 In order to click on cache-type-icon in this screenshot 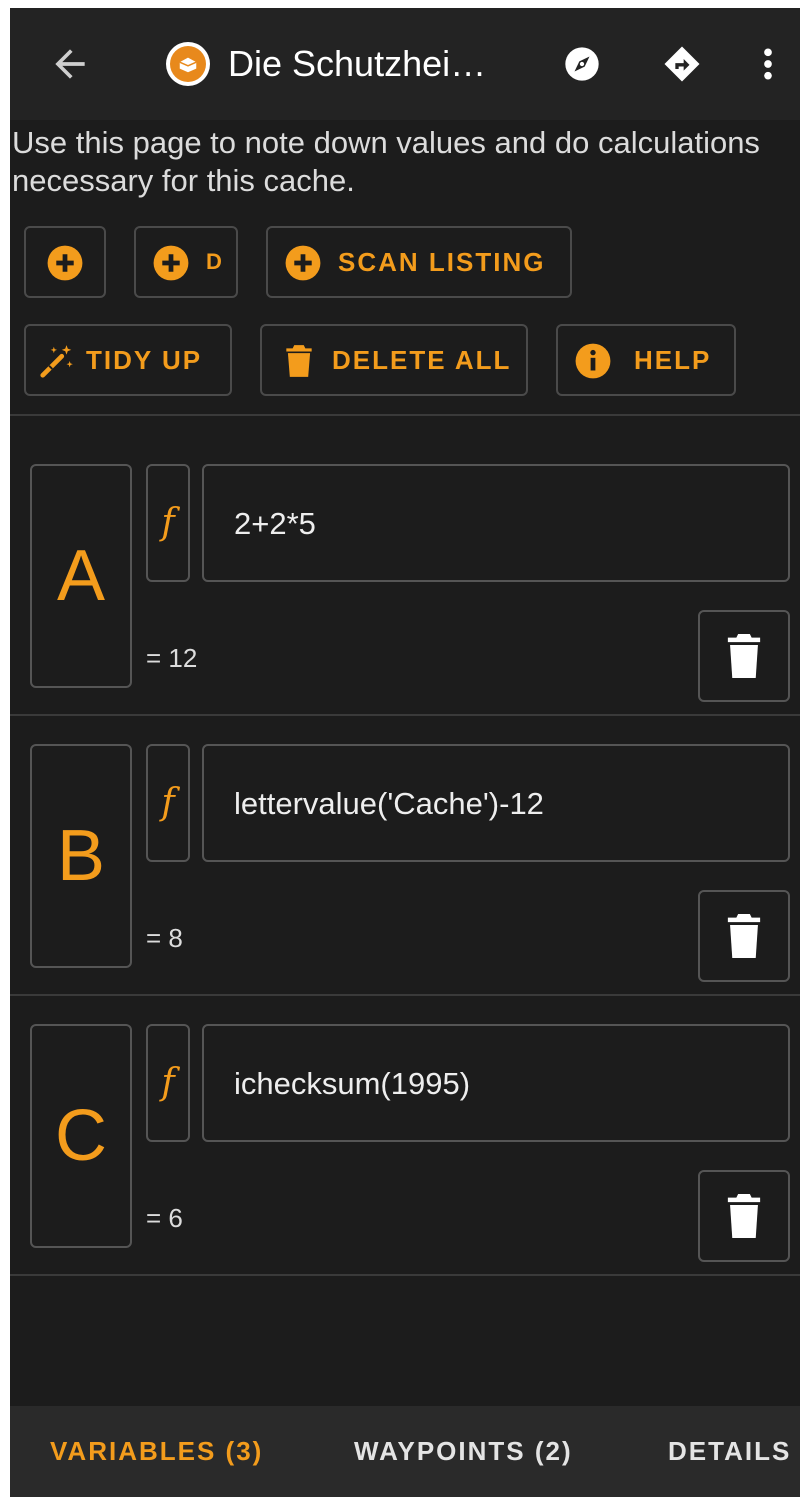, I will do `click(188, 64)`.